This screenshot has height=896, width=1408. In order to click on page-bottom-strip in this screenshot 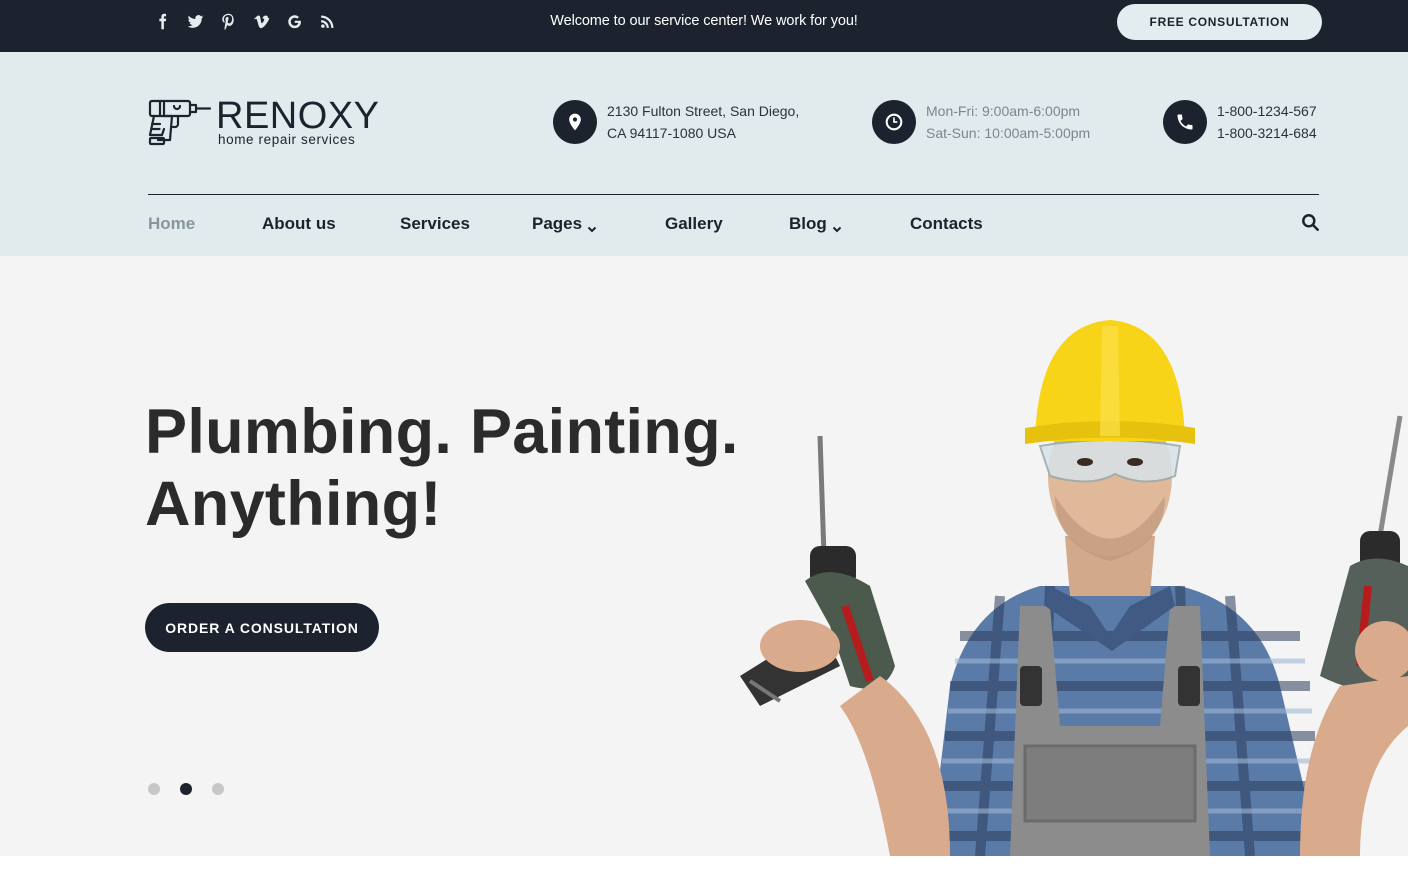, I will do `click(704, 876)`.